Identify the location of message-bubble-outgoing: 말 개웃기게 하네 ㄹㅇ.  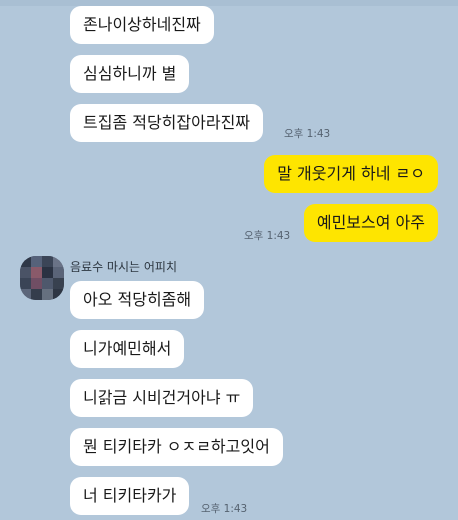
(351, 174).